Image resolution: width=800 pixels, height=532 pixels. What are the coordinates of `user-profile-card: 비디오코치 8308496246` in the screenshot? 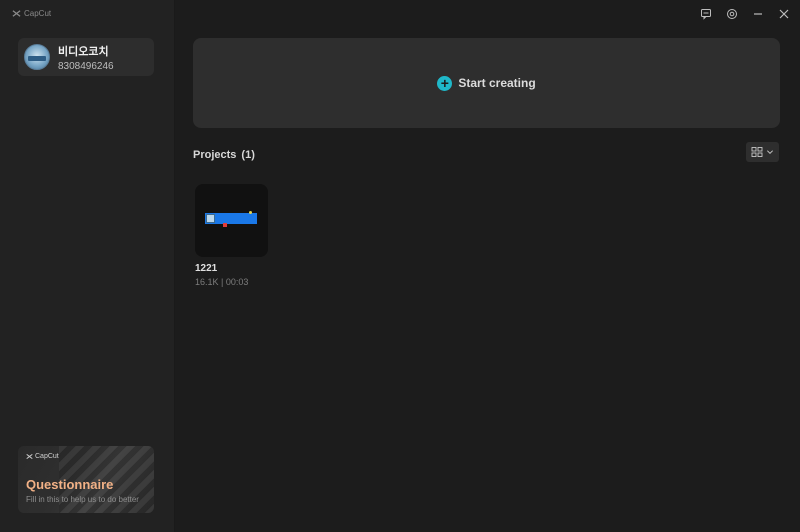 It's located at (86, 57).